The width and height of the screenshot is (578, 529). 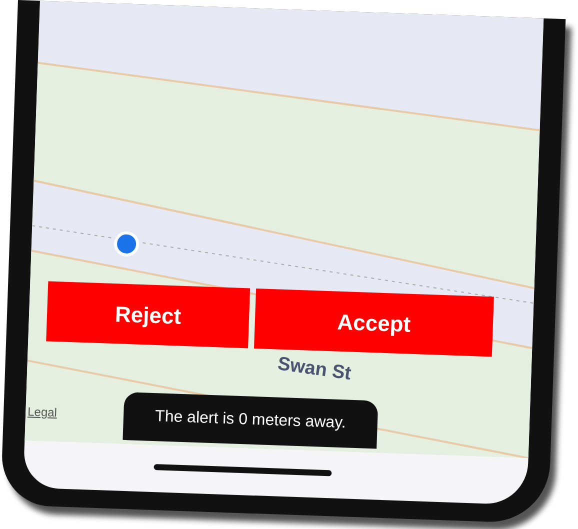 What do you see at coordinates (42, 412) in the screenshot?
I see `legal-link: Legal` at bounding box center [42, 412].